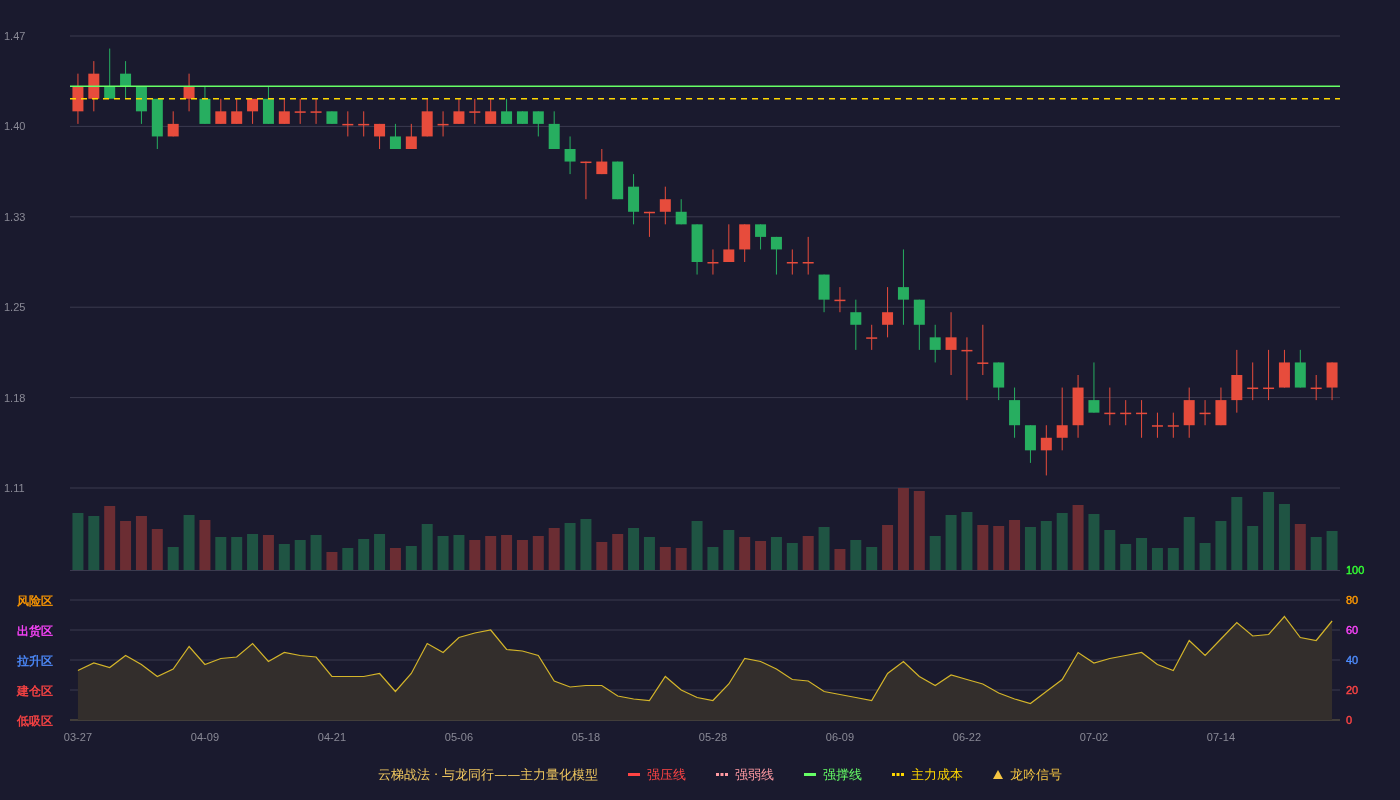 The image size is (1400, 800). Describe the element at coordinates (35, 601) in the screenshot. I see `zone-label: 风险区` at that location.